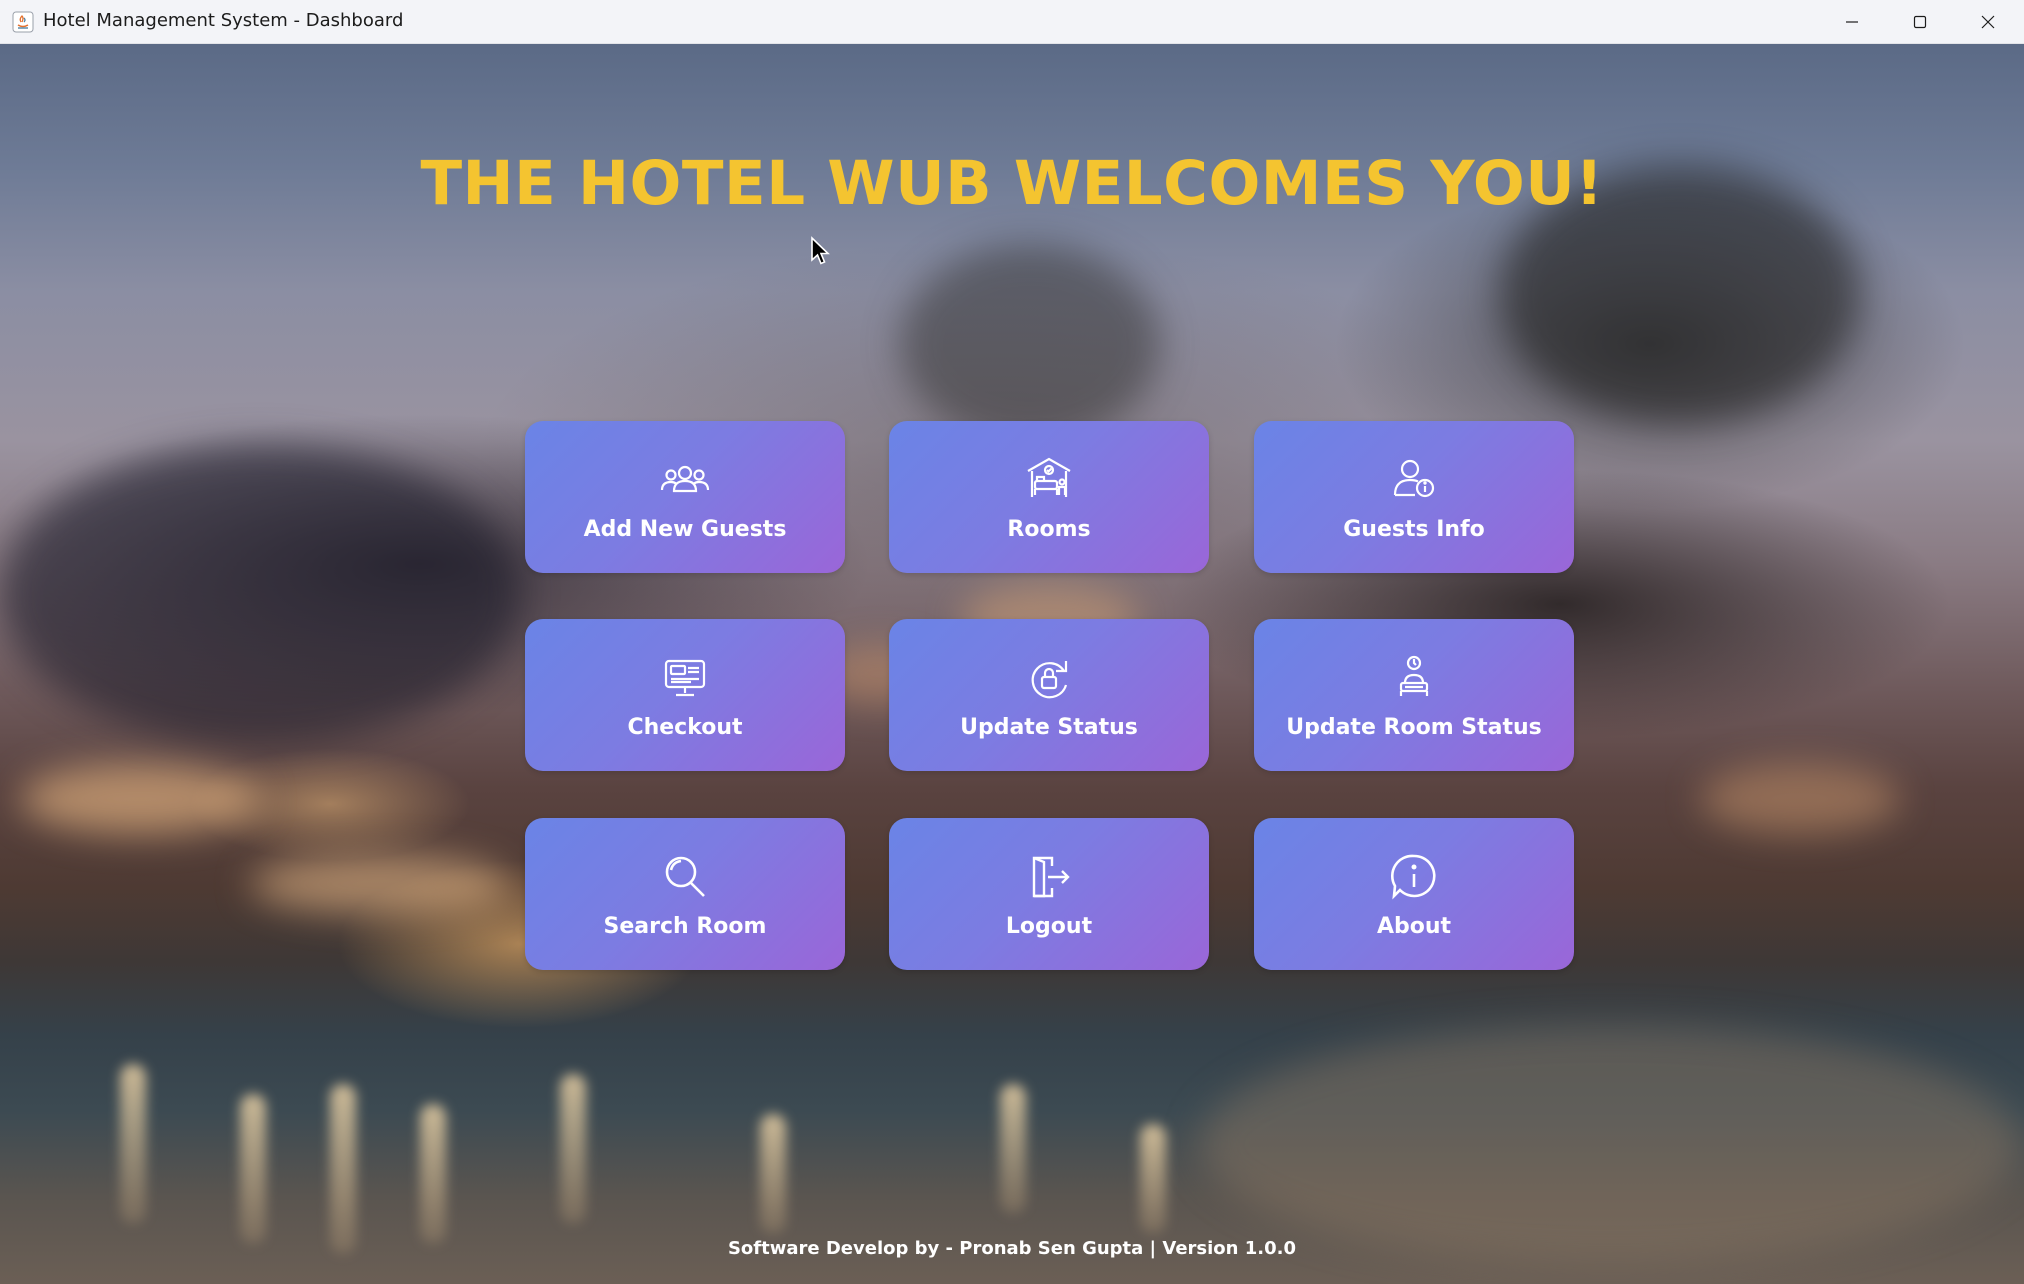  What do you see at coordinates (685, 479) in the screenshot?
I see `guests-icon` at bounding box center [685, 479].